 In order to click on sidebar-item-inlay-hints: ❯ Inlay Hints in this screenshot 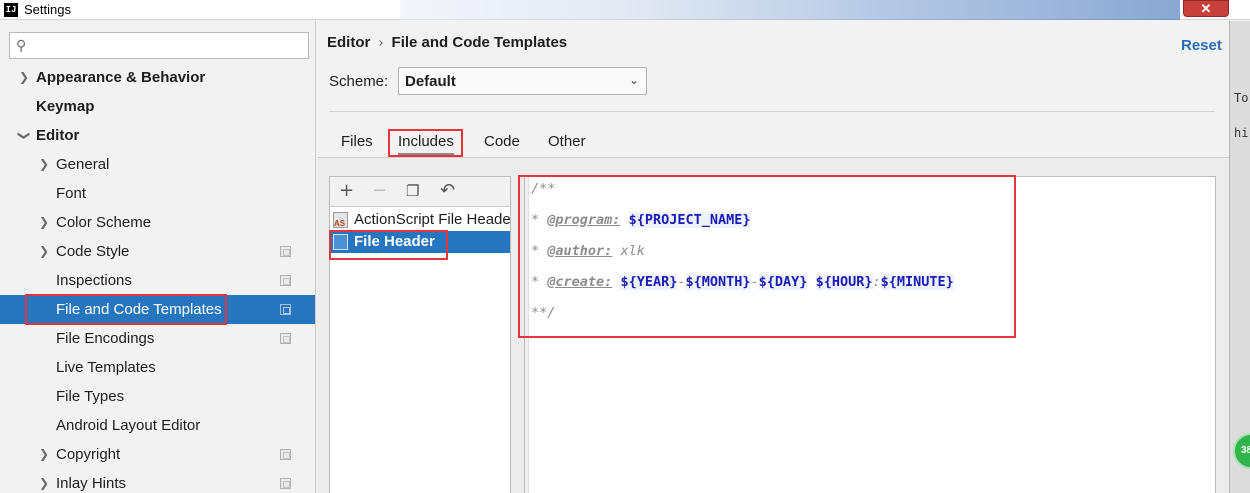, I will do `click(157, 481)`.